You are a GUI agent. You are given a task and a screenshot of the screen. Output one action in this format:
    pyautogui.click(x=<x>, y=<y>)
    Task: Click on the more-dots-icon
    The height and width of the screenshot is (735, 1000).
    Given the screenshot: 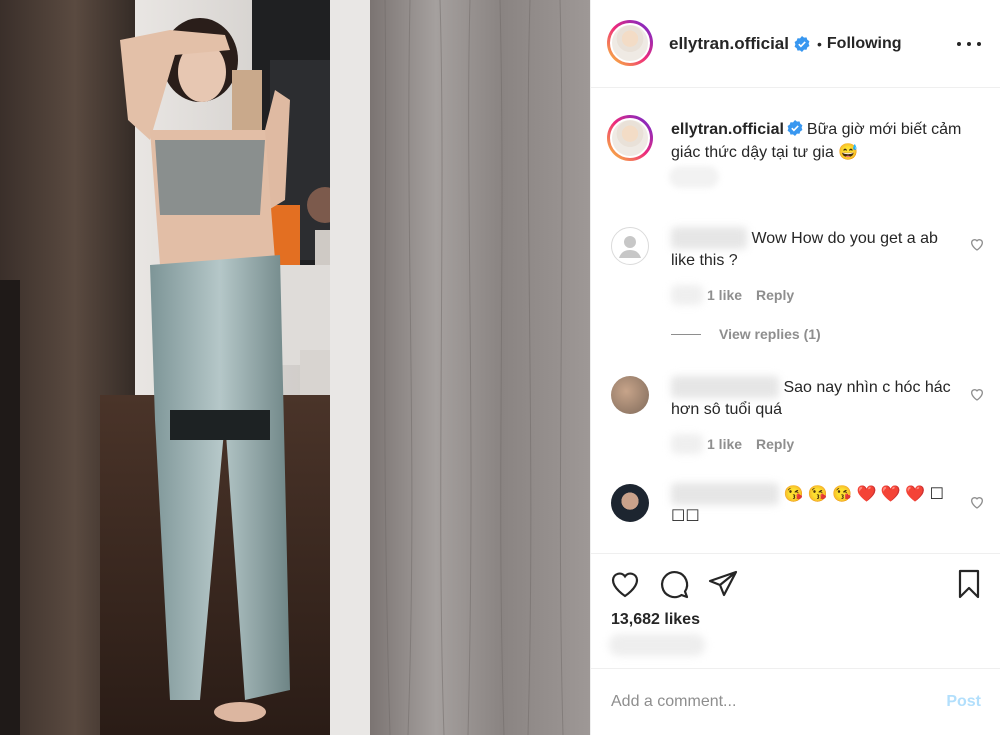 What is the action you would take?
    pyautogui.click(x=969, y=44)
    